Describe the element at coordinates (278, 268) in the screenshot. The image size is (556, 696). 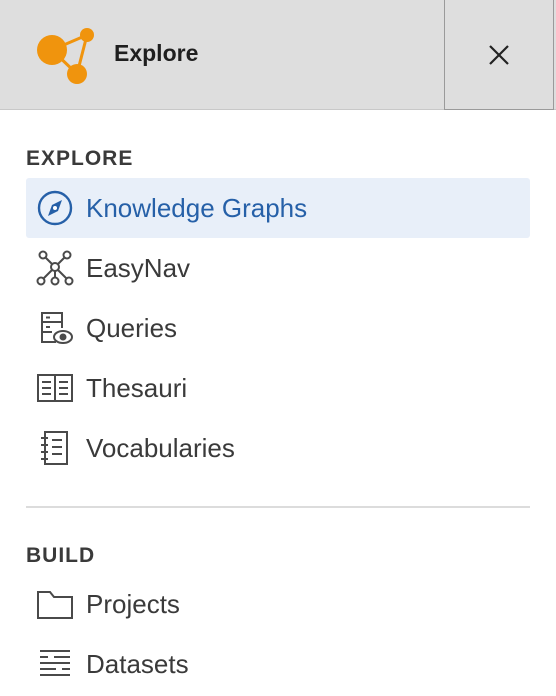
I see `nav-item-easynav: EasyNav` at that location.